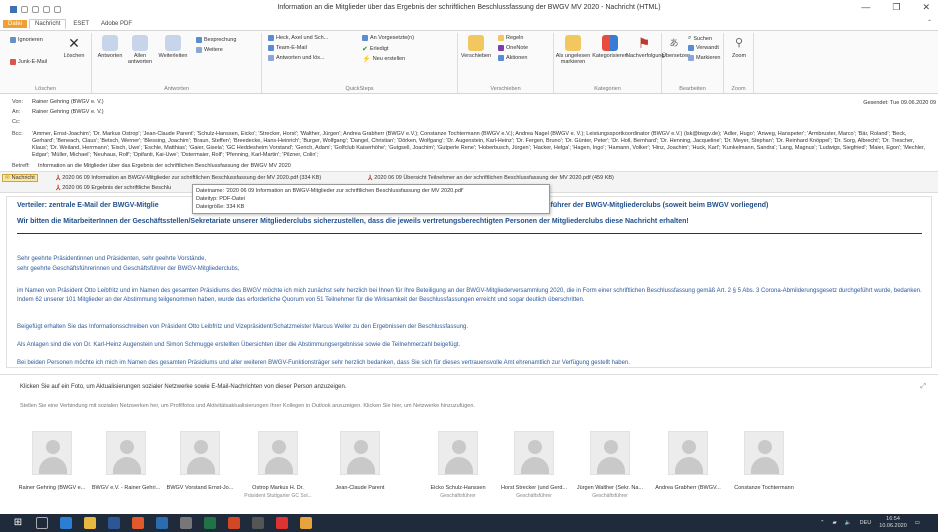  What do you see at coordinates (210, 523) in the screenshot?
I see `excel-icon` at bounding box center [210, 523].